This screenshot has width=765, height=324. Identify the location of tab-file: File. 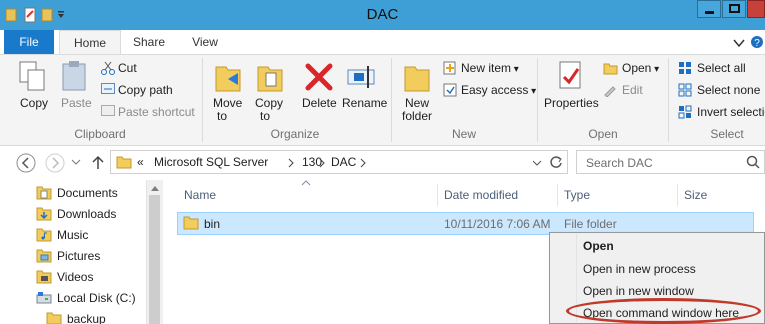
(29, 42).